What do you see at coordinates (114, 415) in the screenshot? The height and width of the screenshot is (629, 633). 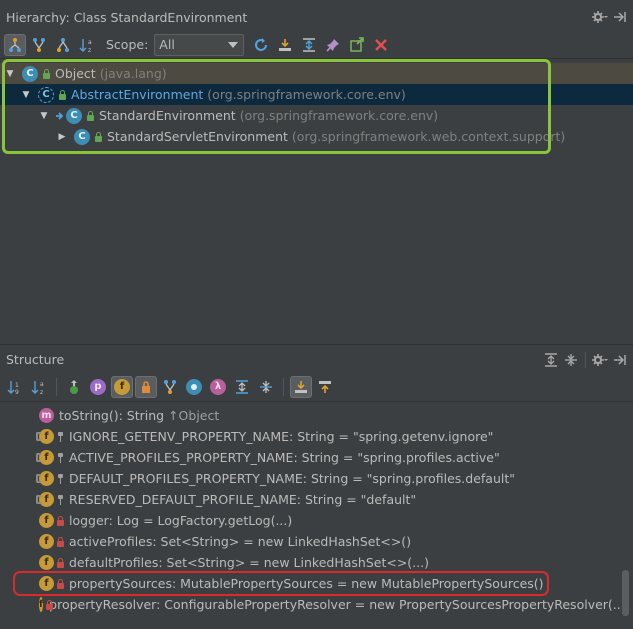 I see `member-text: toString(): String` at bounding box center [114, 415].